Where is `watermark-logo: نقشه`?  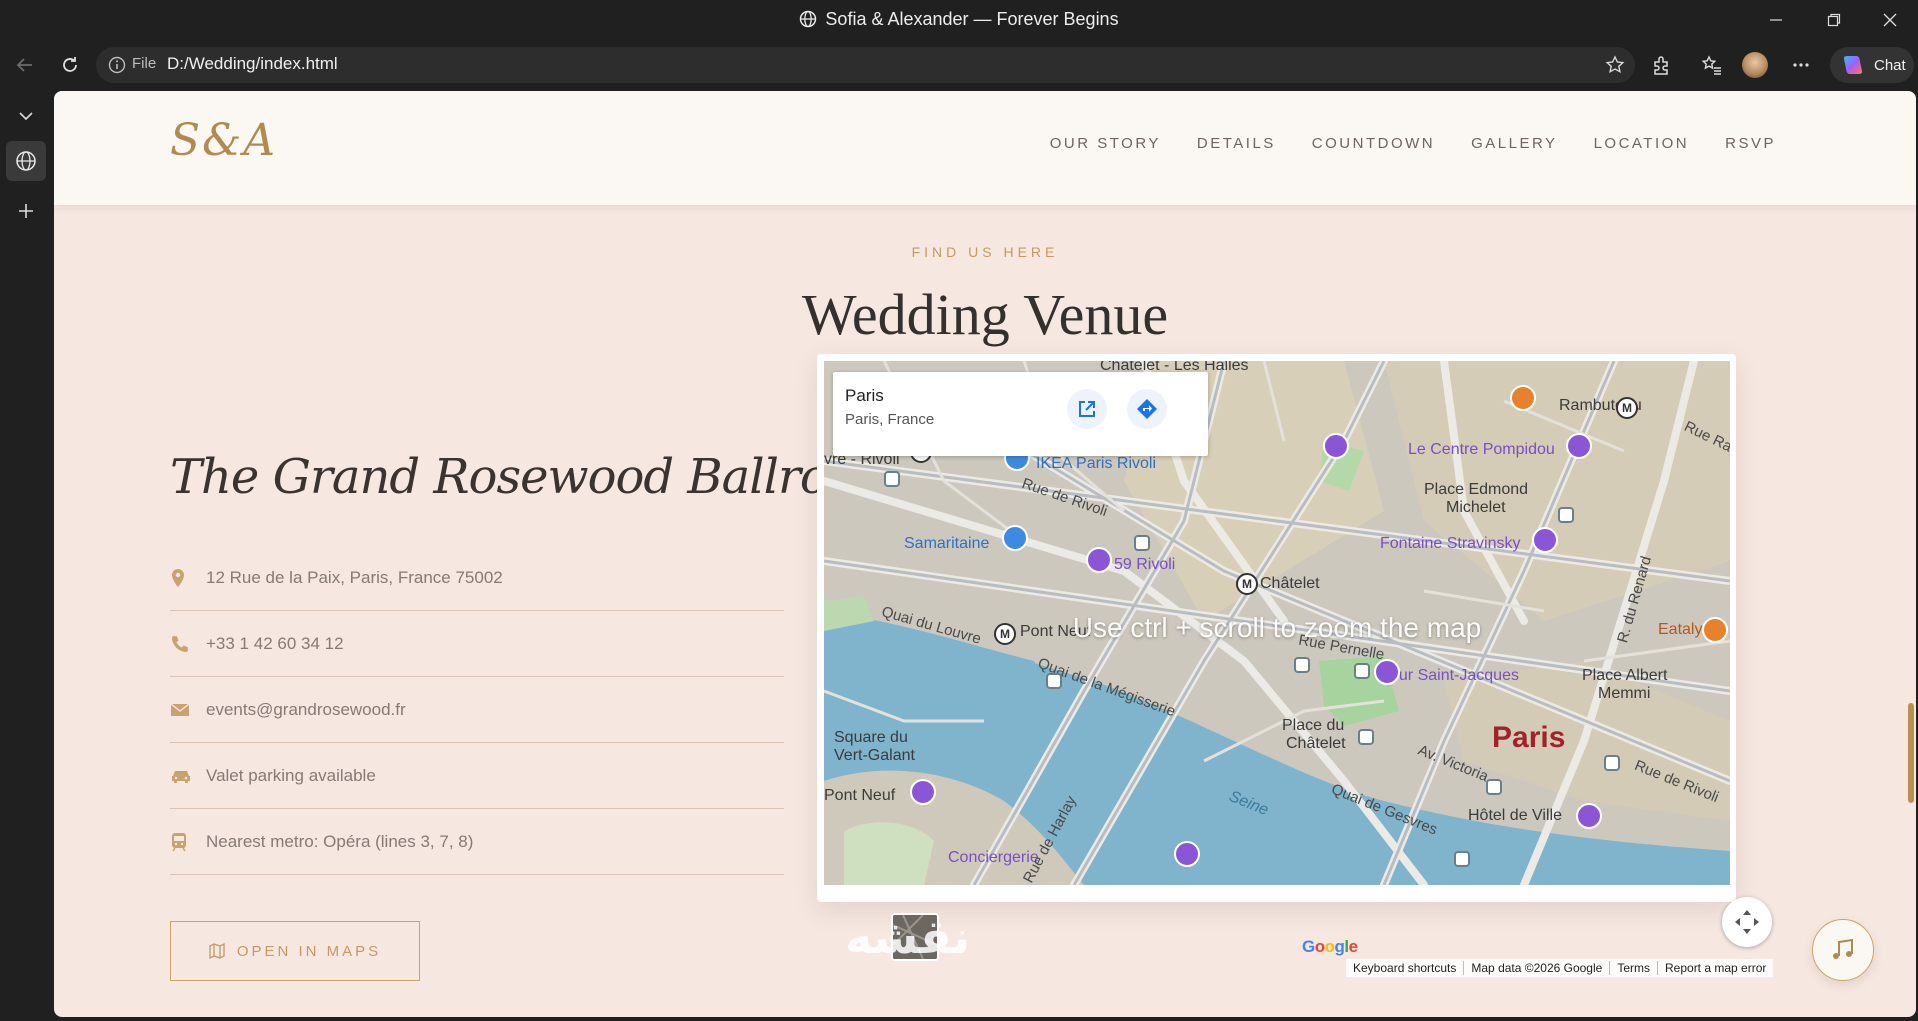
watermark-logo: نقشه is located at coordinates (908, 937).